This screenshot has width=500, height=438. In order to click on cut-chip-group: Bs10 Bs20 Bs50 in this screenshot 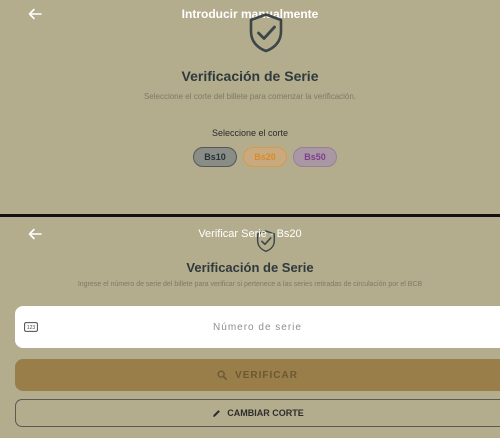, I will do `click(265, 157)`.